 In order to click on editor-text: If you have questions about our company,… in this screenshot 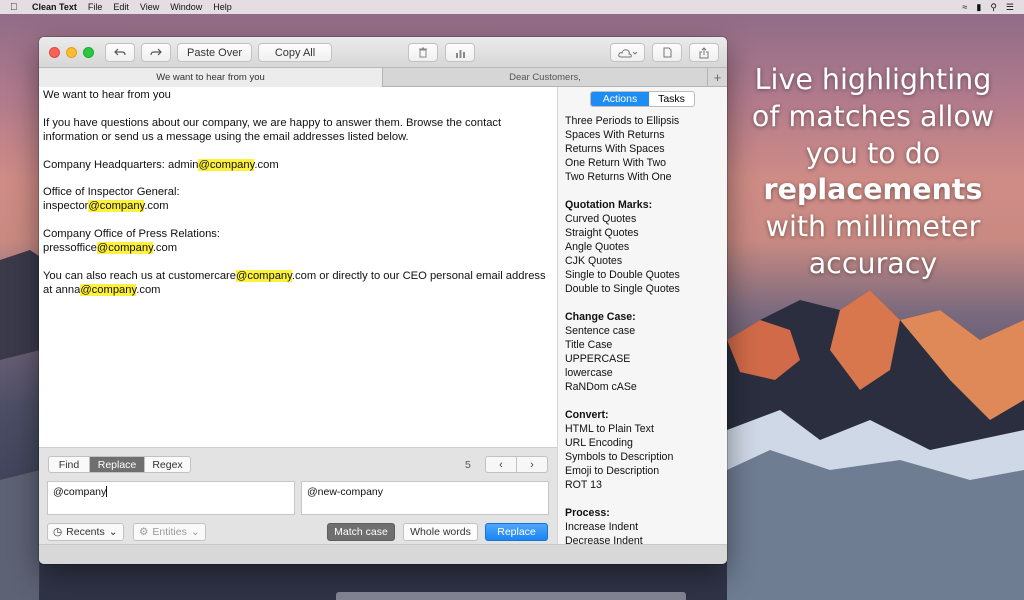, I will do `click(274, 129)`.